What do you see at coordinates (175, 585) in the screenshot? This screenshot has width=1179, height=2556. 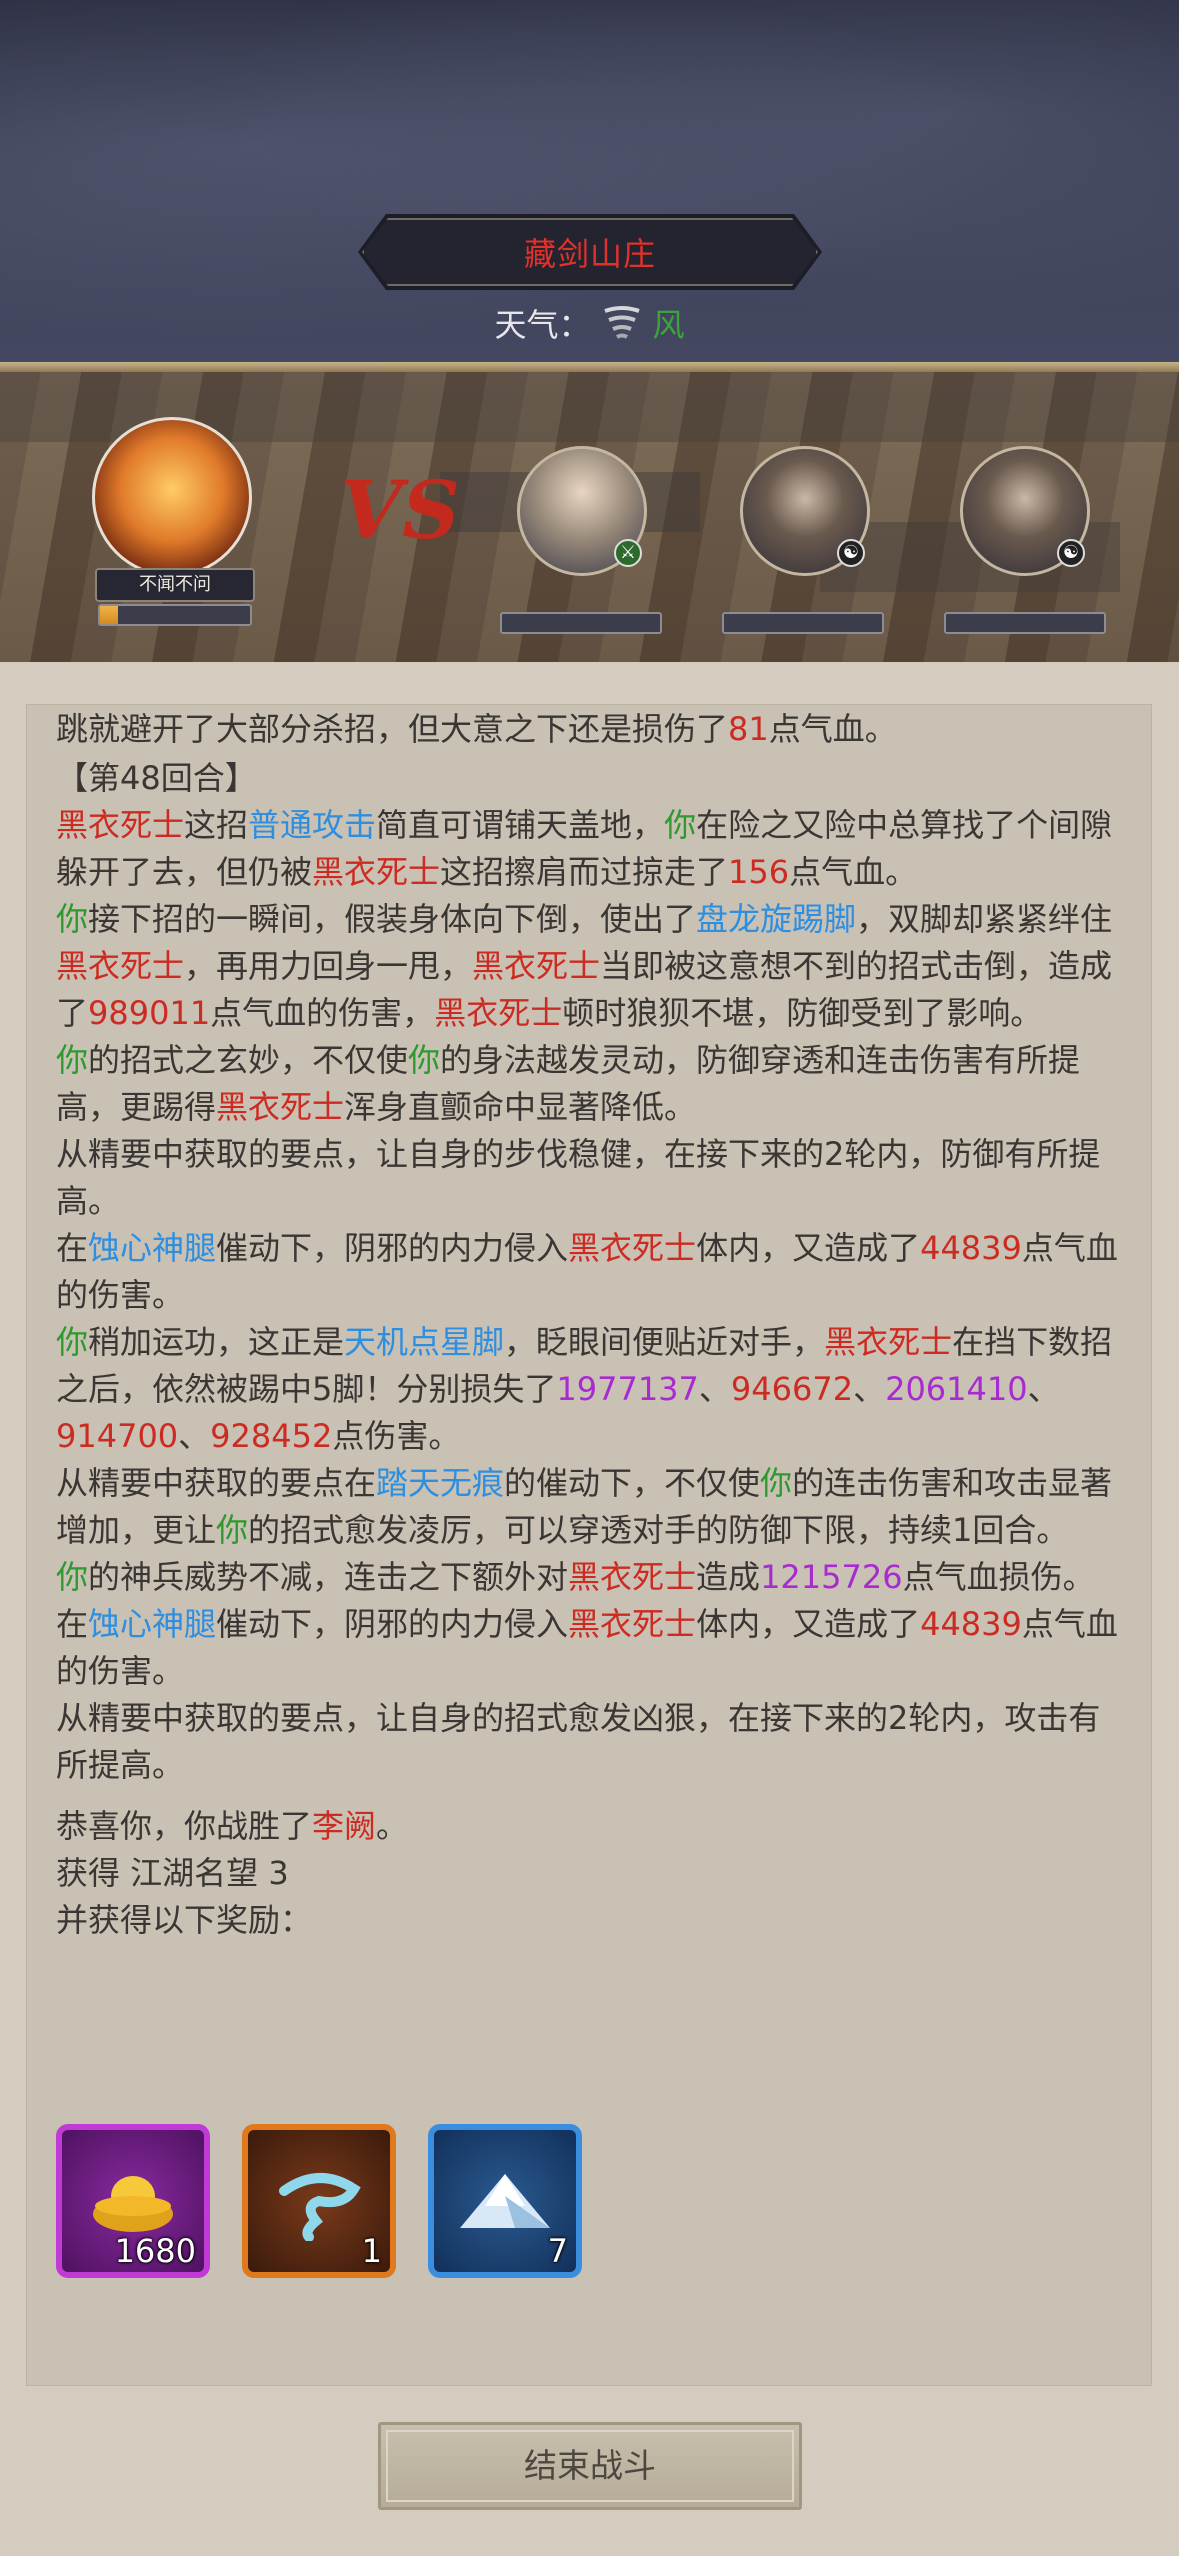 I see `player-name: 不闻不问` at bounding box center [175, 585].